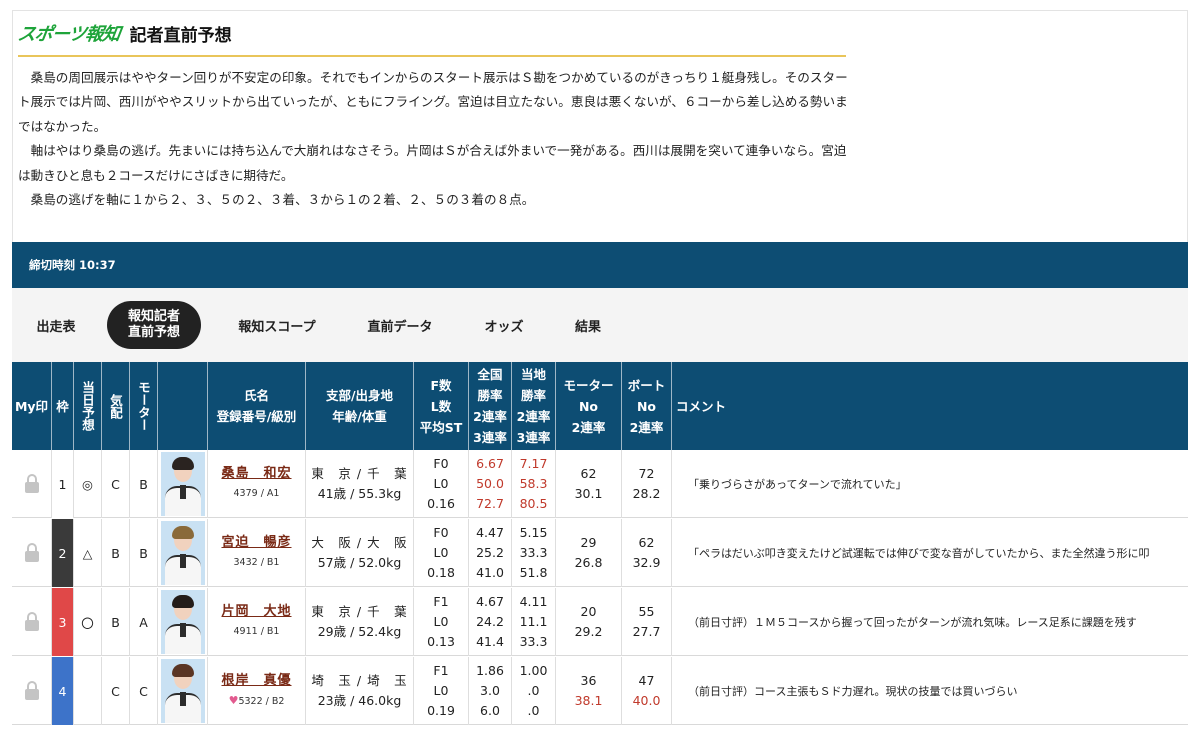 The height and width of the screenshot is (729, 1200). What do you see at coordinates (88, 622) in the screenshot?
I see `forecast-cell: 〇` at bounding box center [88, 622].